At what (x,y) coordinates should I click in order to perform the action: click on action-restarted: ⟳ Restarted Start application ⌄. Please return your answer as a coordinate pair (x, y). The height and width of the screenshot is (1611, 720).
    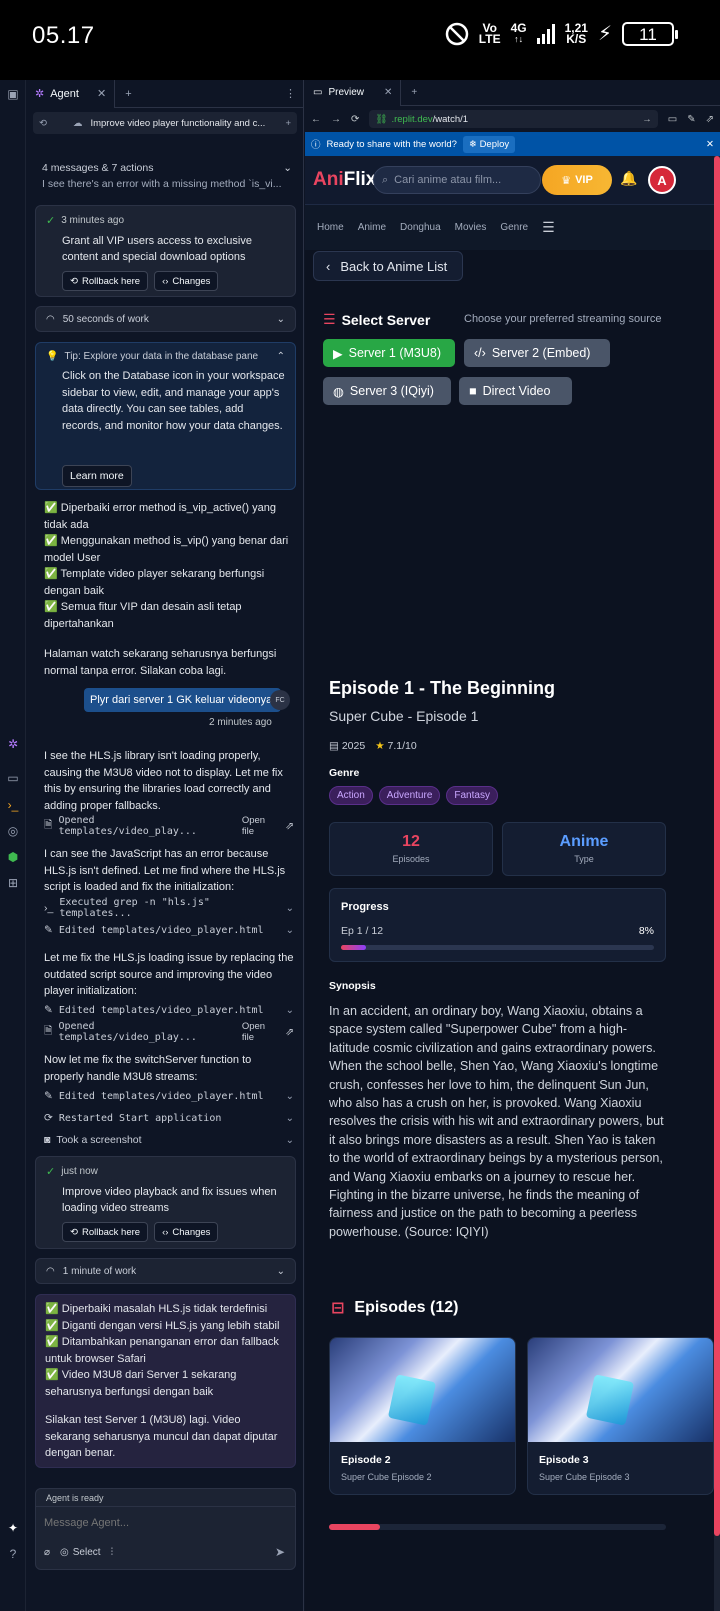
    Looking at the image, I should click on (169, 1118).